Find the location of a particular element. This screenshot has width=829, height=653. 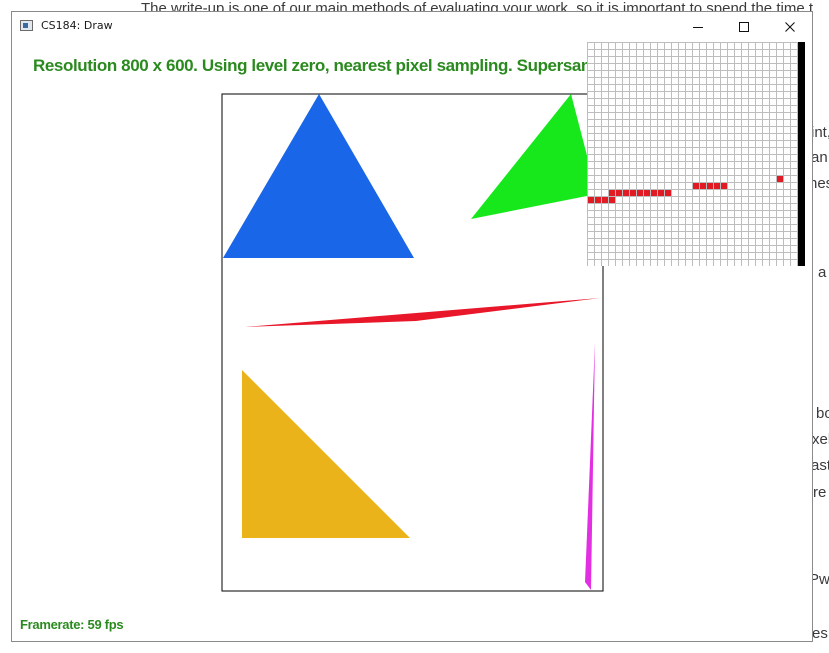

zoom-grid-lines is located at coordinates (692, 154).